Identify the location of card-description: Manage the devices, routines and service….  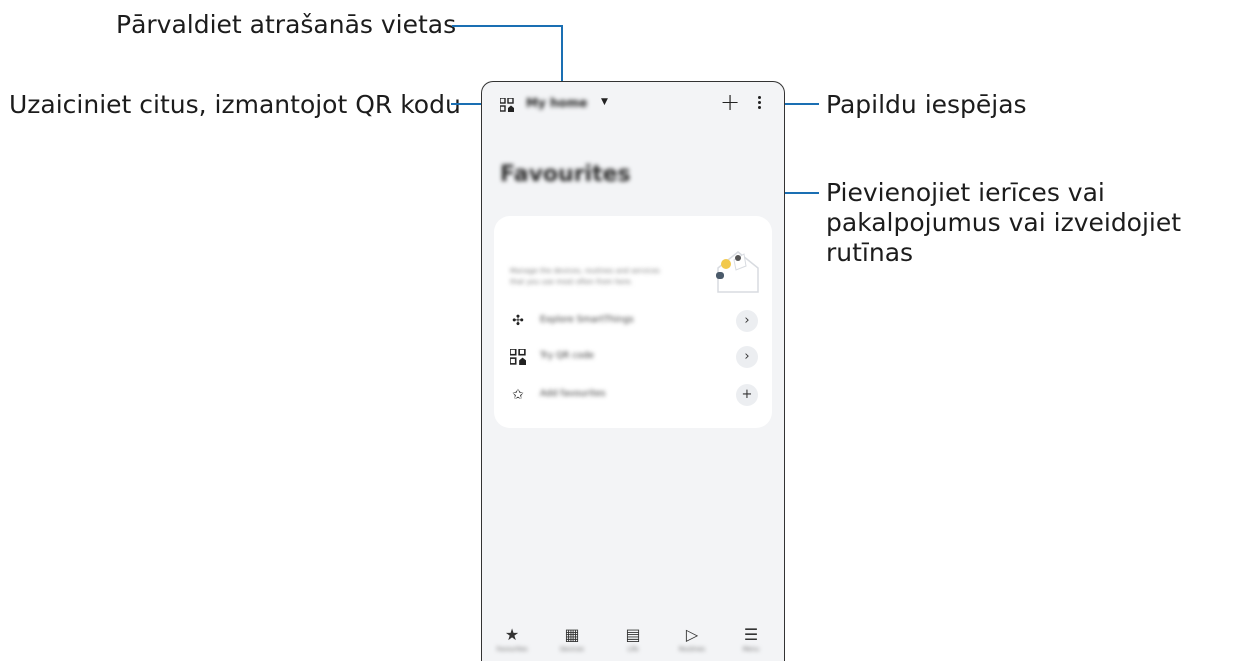
(585, 276).